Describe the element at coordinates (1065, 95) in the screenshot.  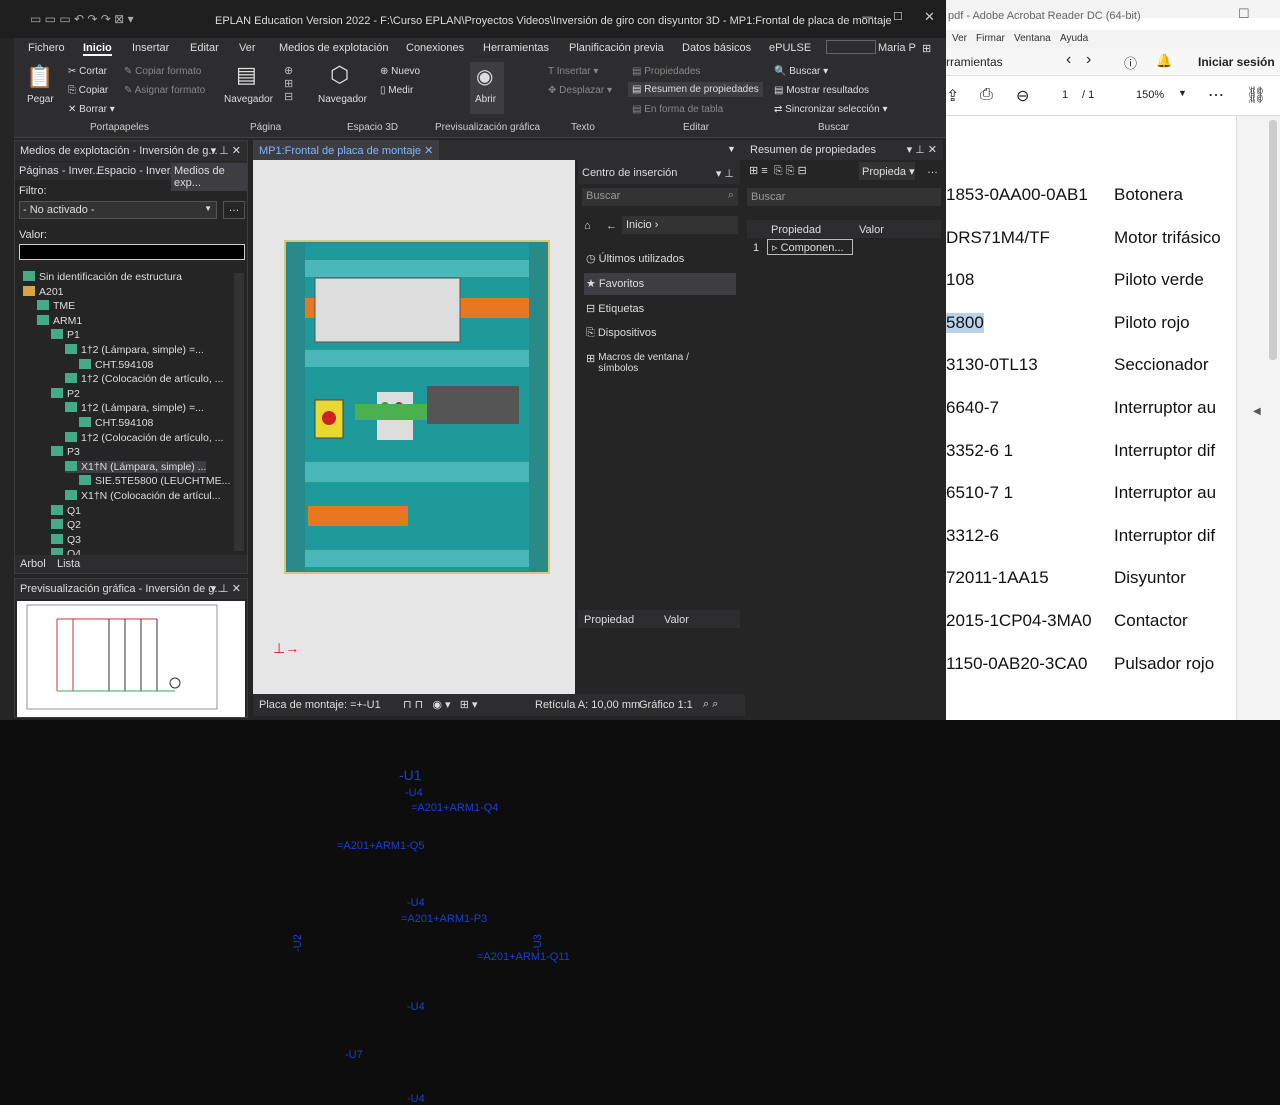
I see `page-number: 1` at that location.